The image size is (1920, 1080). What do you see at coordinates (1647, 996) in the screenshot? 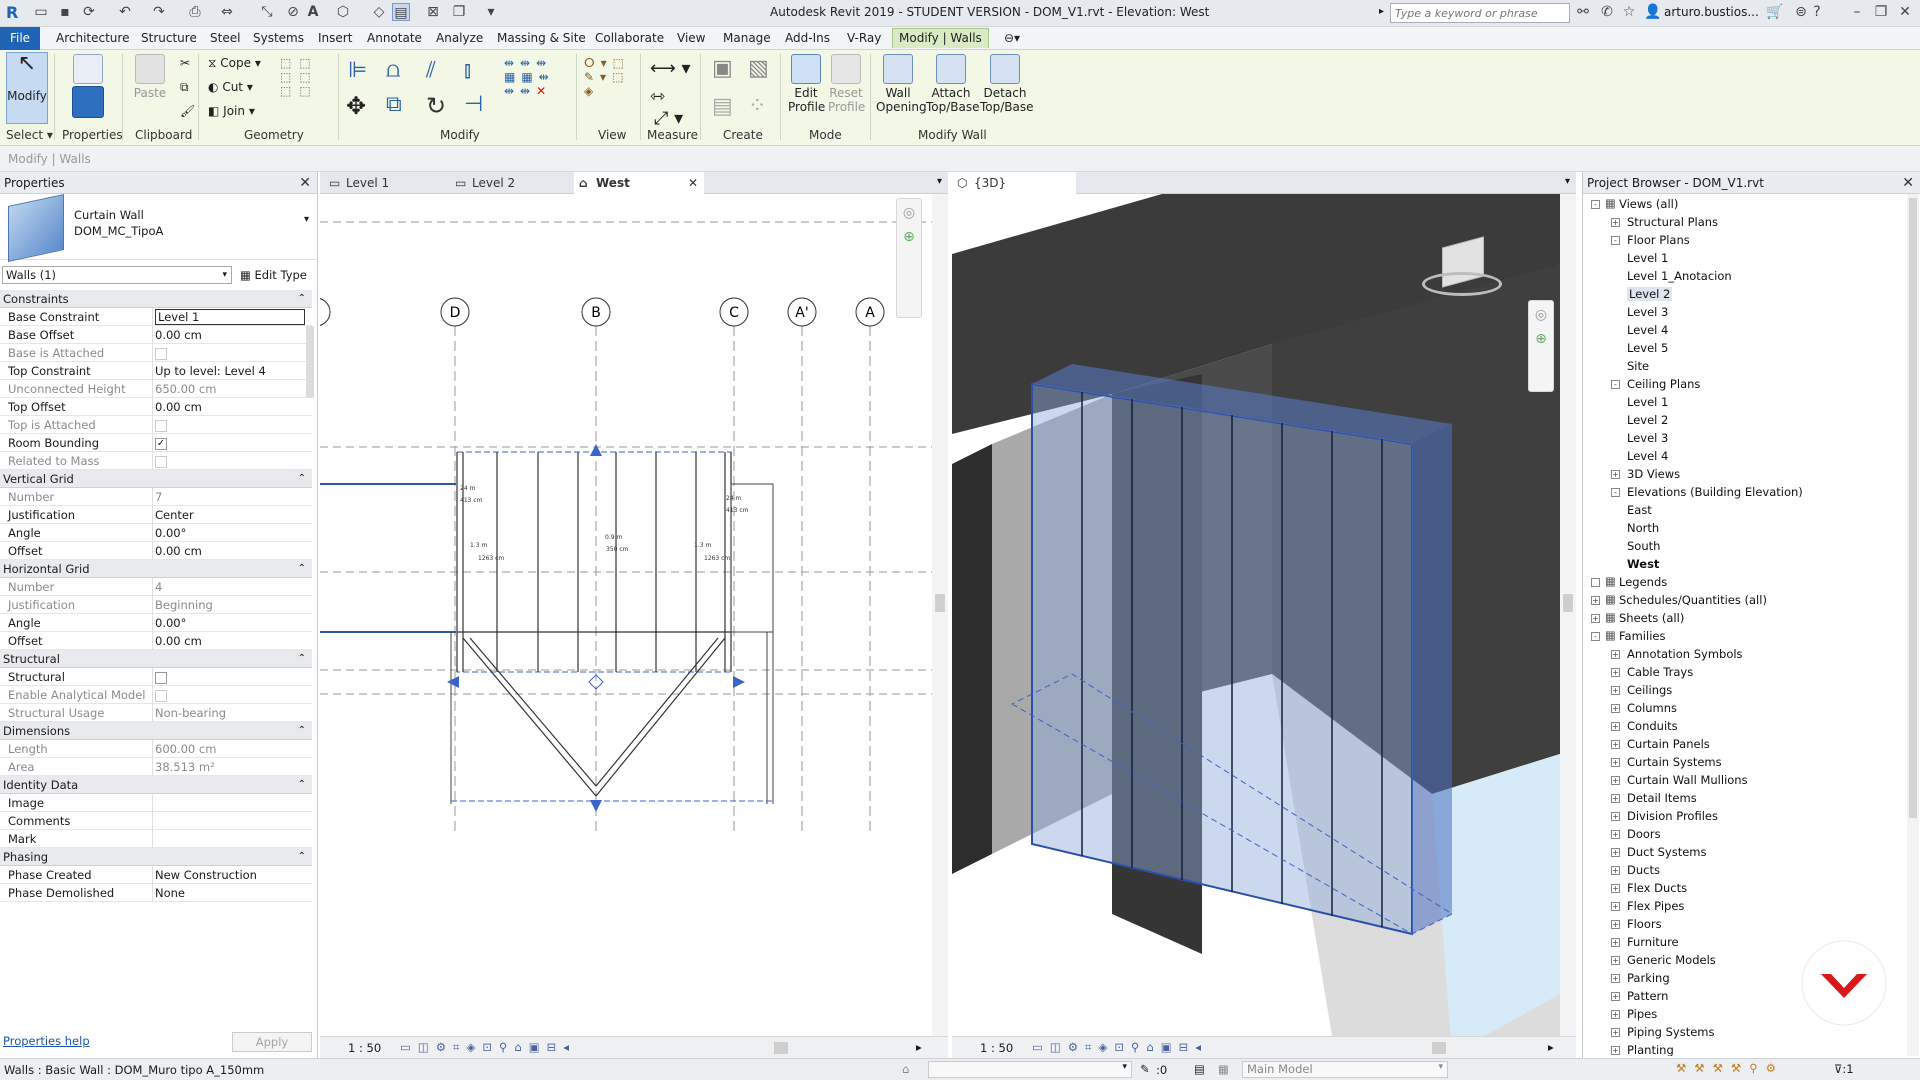
I see `browser-item: Pattern` at bounding box center [1647, 996].